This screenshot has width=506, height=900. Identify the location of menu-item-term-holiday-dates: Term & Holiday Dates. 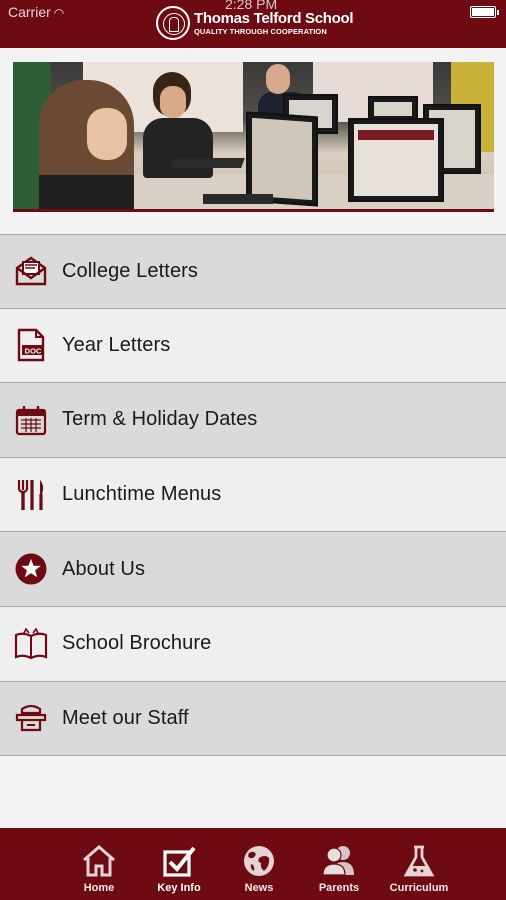
(253, 420).